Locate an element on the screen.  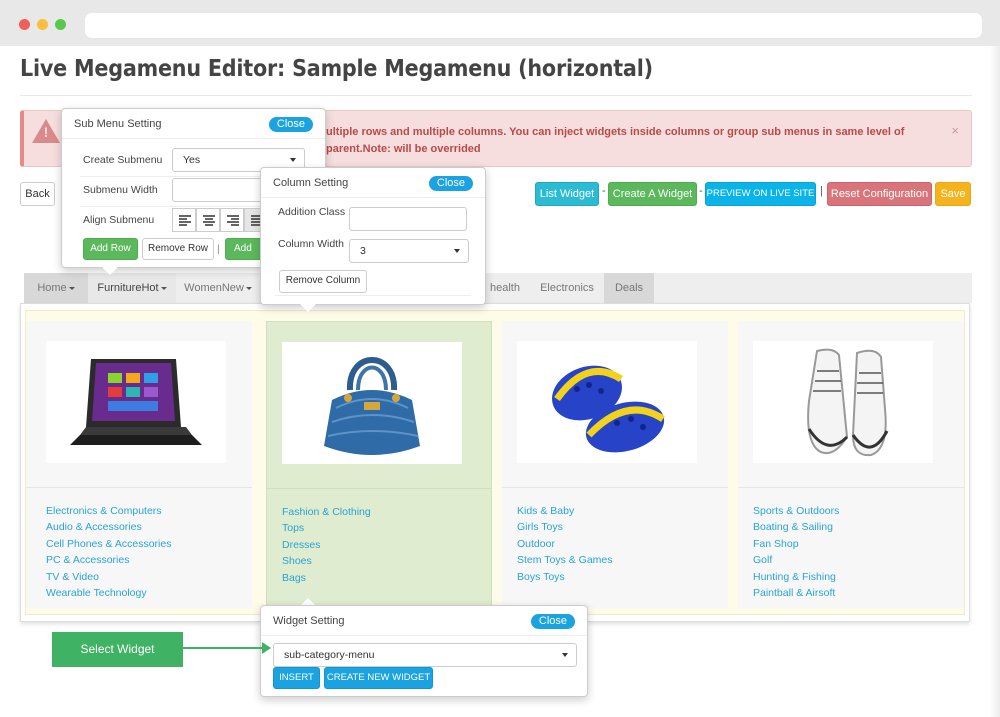
category-link: Boys Toys is located at coordinates (565, 577).